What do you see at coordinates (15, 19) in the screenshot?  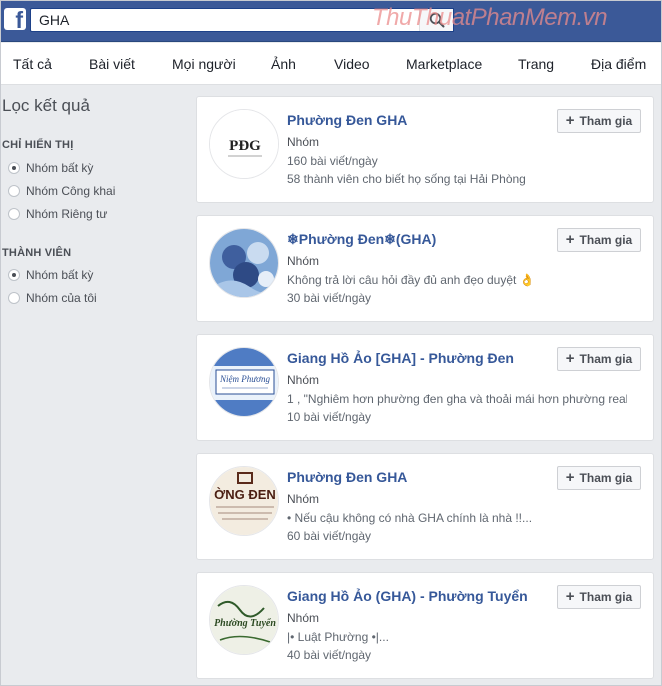 I see `facebook-logo-icon: f` at bounding box center [15, 19].